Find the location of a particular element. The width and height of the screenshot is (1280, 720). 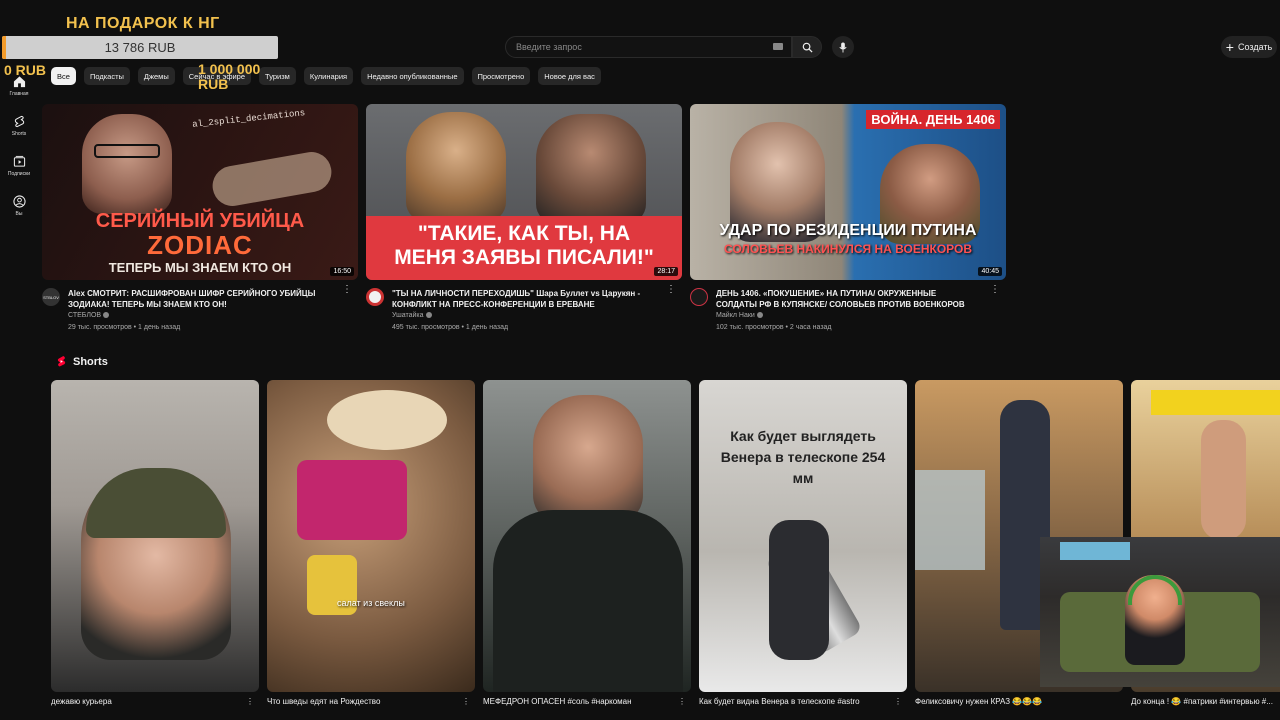

chip-new-for-you: Новое для вас is located at coordinates (569, 76).